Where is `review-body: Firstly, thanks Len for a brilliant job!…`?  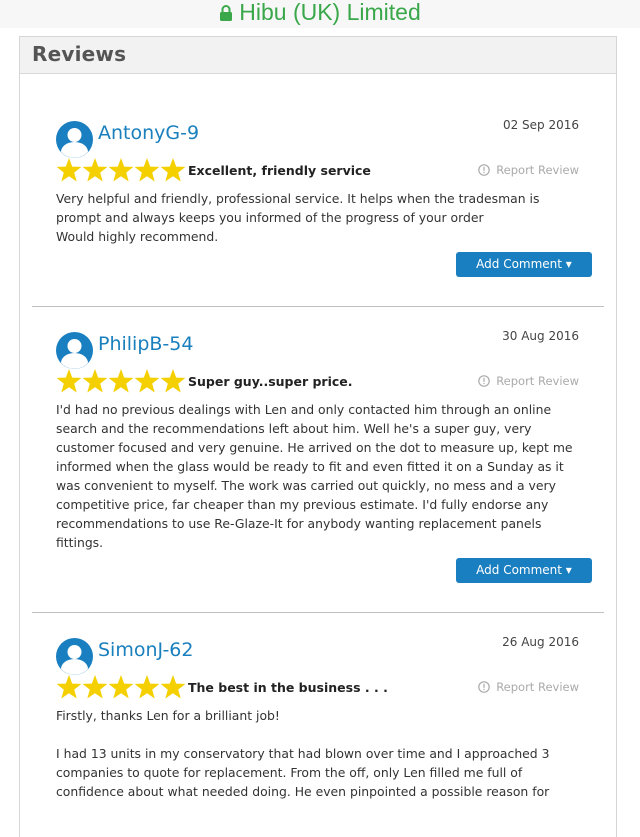
review-body: Firstly, thanks Len for a brilliant job!… is located at coordinates (316, 753).